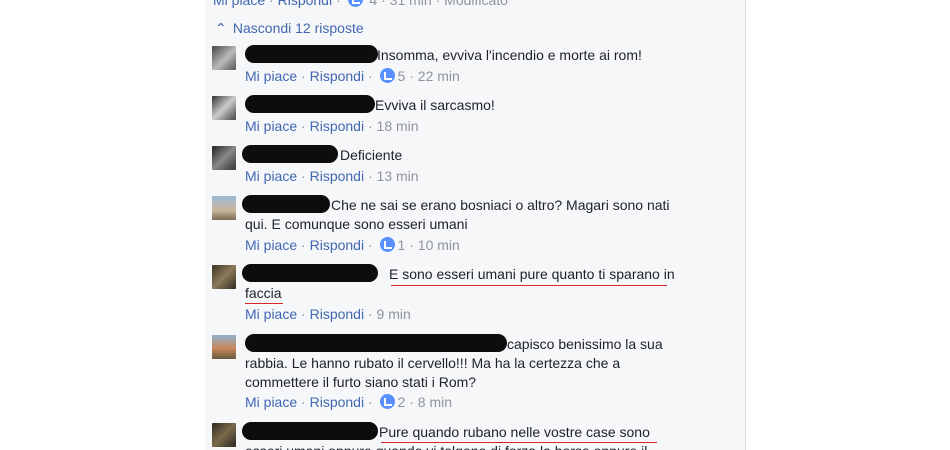 Image resolution: width=950 pixels, height=450 pixels. Describe the element at coordinates (401, 76) in the screenshot. I see `like-count: 5` at that location.